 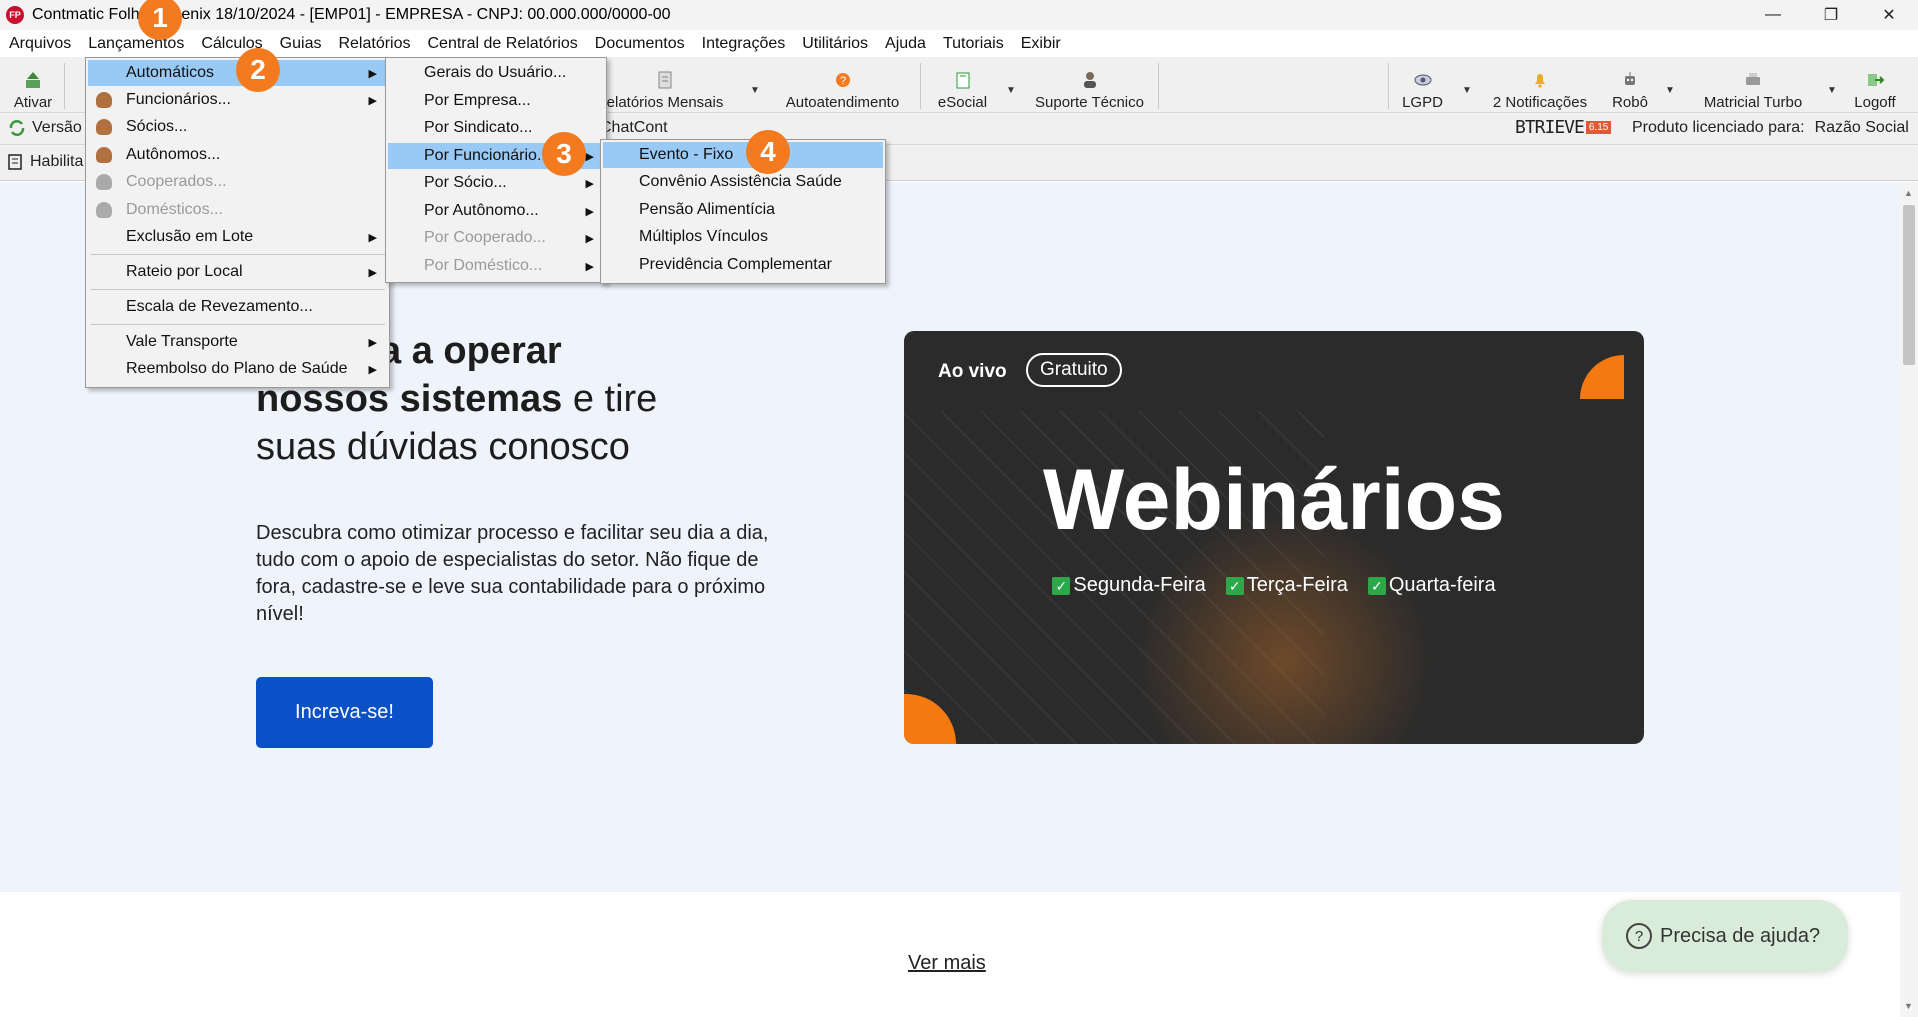 What do you see at coordinates (1274, 500) in the screenshot?
I see `webinar-title: Webinários` at bounding box center [1274, 500].